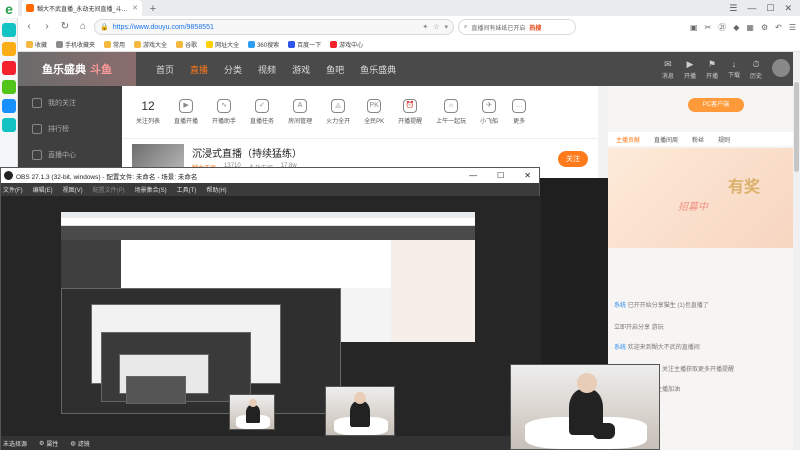  Describe the element at coordinates (48, 443) in the screenshot. I see `properties-button: ⚙ 属性` at that location.